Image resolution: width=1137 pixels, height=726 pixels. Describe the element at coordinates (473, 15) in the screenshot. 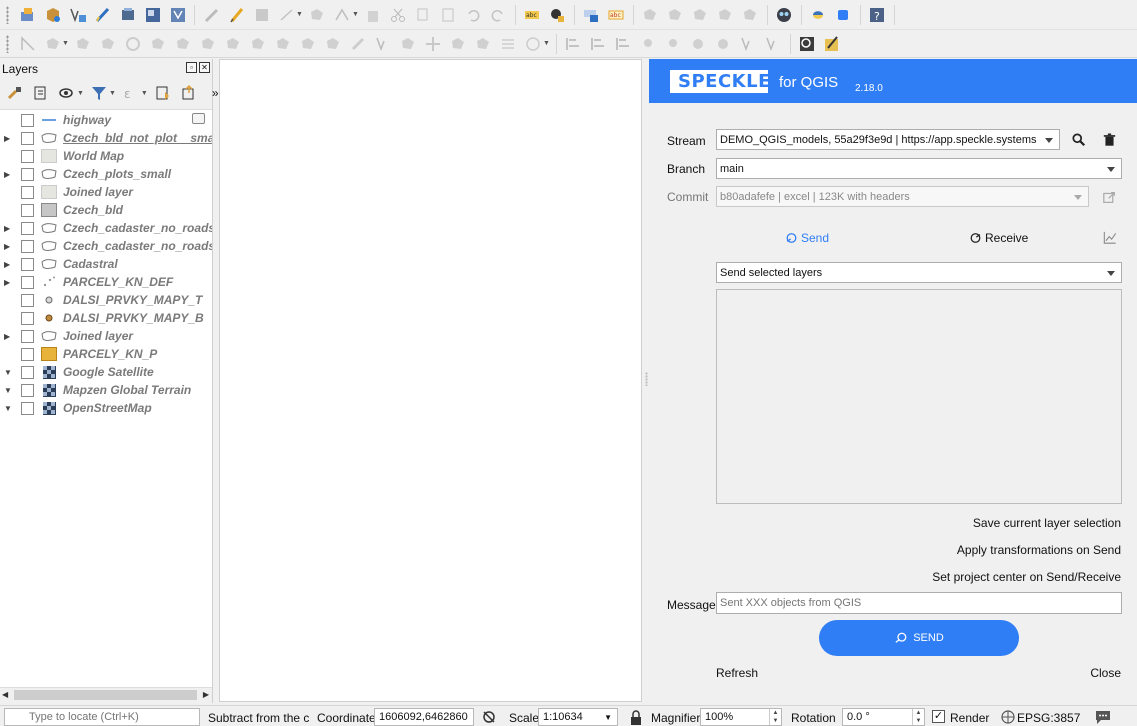

I see `undo-icon` at that location.